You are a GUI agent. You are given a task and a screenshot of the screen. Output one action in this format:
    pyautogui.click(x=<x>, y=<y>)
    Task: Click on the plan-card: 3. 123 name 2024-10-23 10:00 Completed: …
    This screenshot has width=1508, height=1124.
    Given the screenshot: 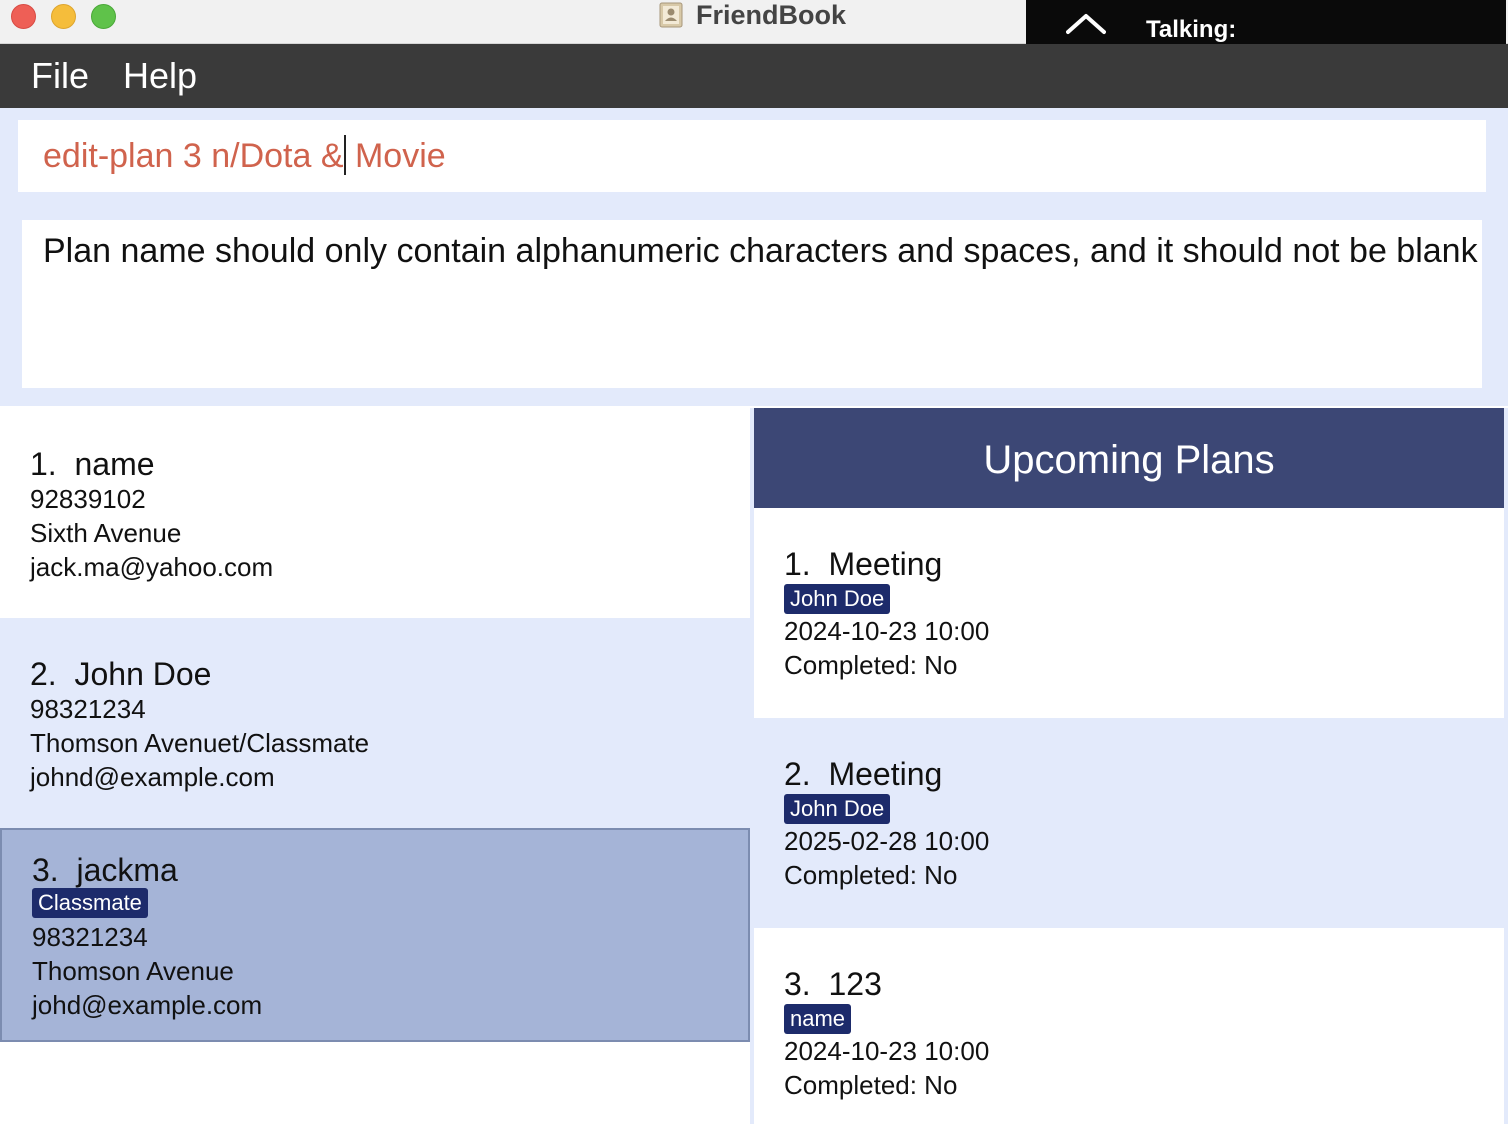 What is the action you would take?
    pyautogui.click(x=1129, y=1026)
    